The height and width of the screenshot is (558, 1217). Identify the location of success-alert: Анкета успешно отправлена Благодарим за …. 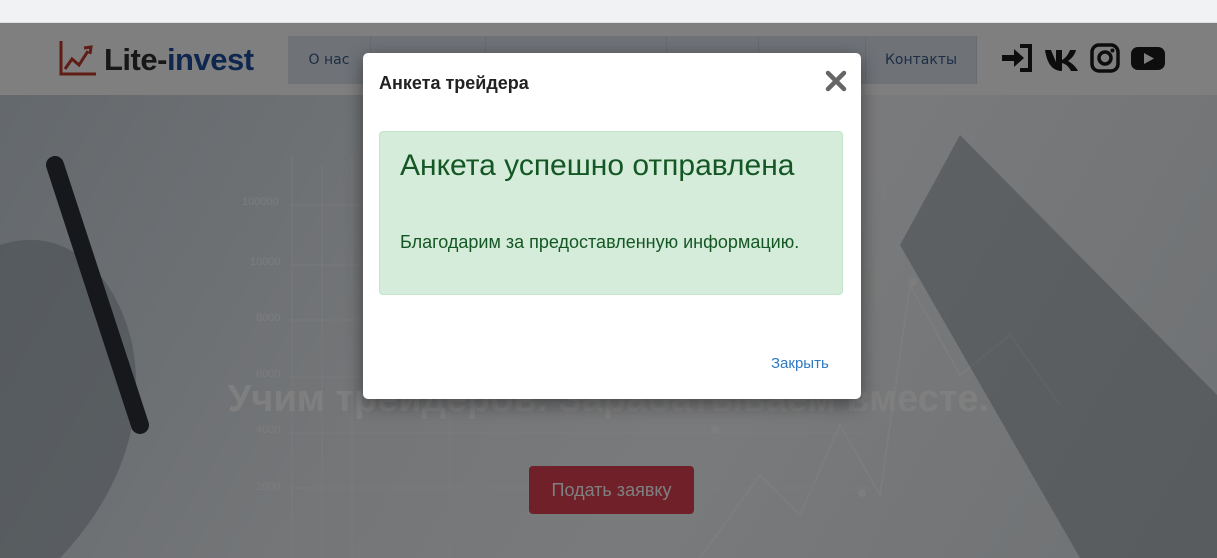
(611, 213).